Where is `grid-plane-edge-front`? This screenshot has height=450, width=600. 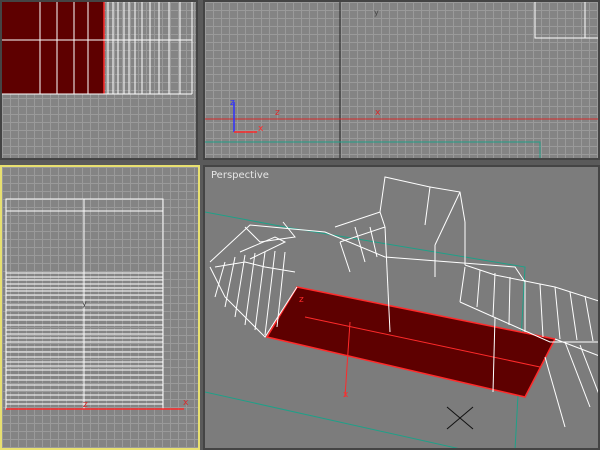
grid-plane-edge-front is located at coordinates (332, 419).